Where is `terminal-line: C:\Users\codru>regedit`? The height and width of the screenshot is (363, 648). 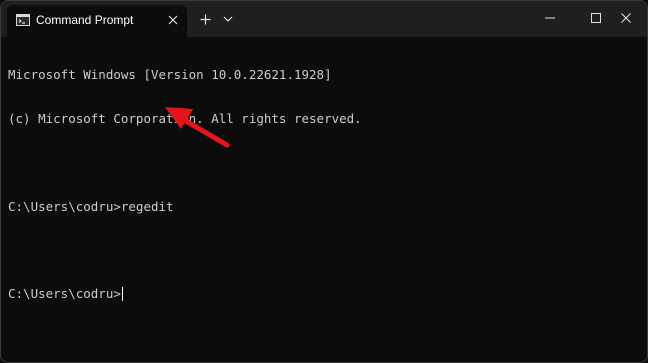
terminal-line: C:\Users\codru>regedit is located at coordinates (91, 206).